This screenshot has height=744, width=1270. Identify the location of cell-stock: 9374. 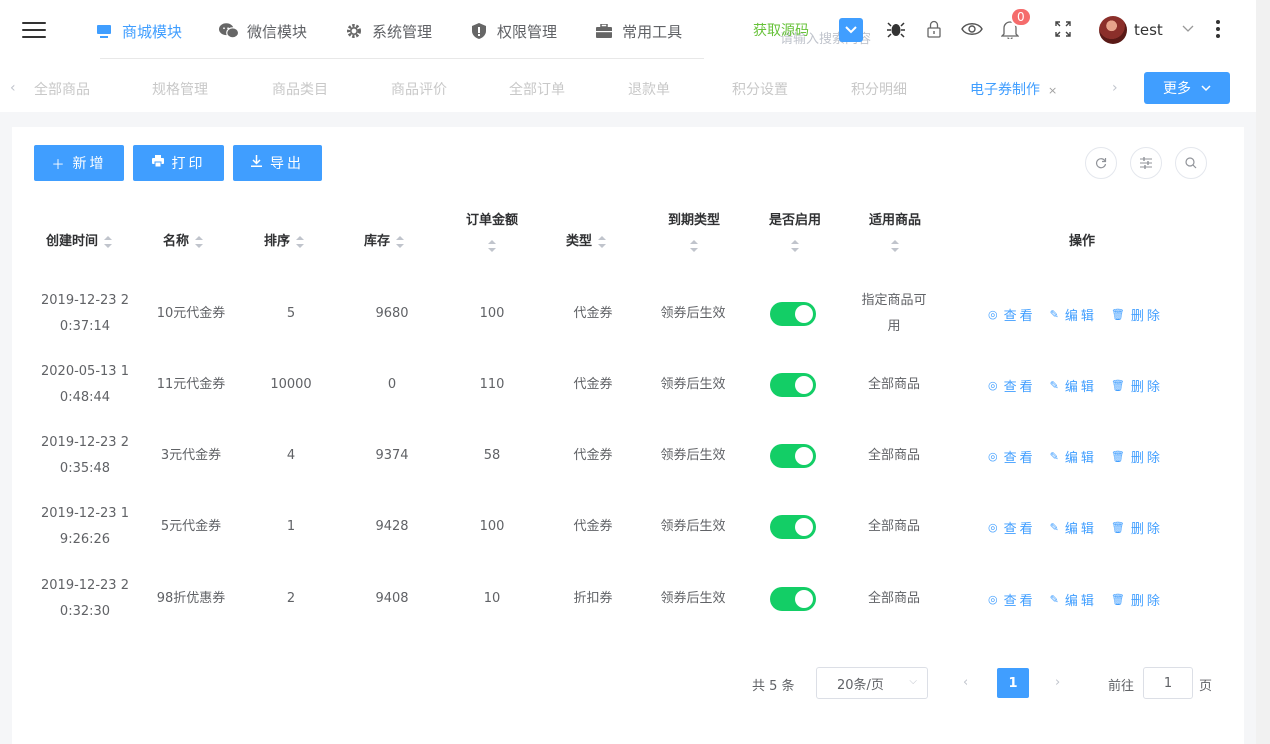
(392, 455).